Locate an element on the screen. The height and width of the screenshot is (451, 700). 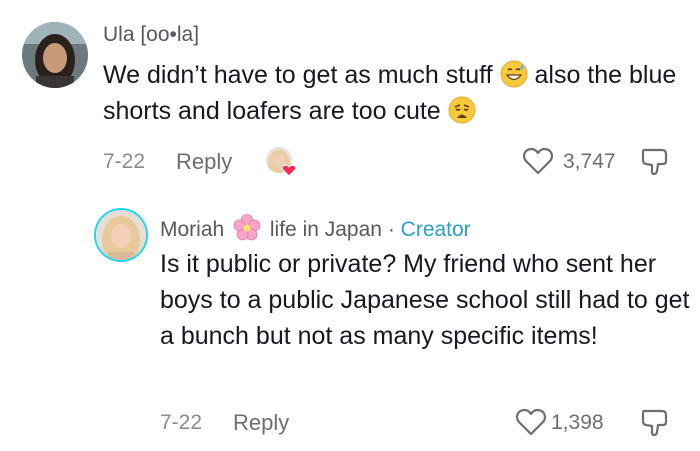
commenter-username: Ula [oo•la] is located at coordinates (151, 35).